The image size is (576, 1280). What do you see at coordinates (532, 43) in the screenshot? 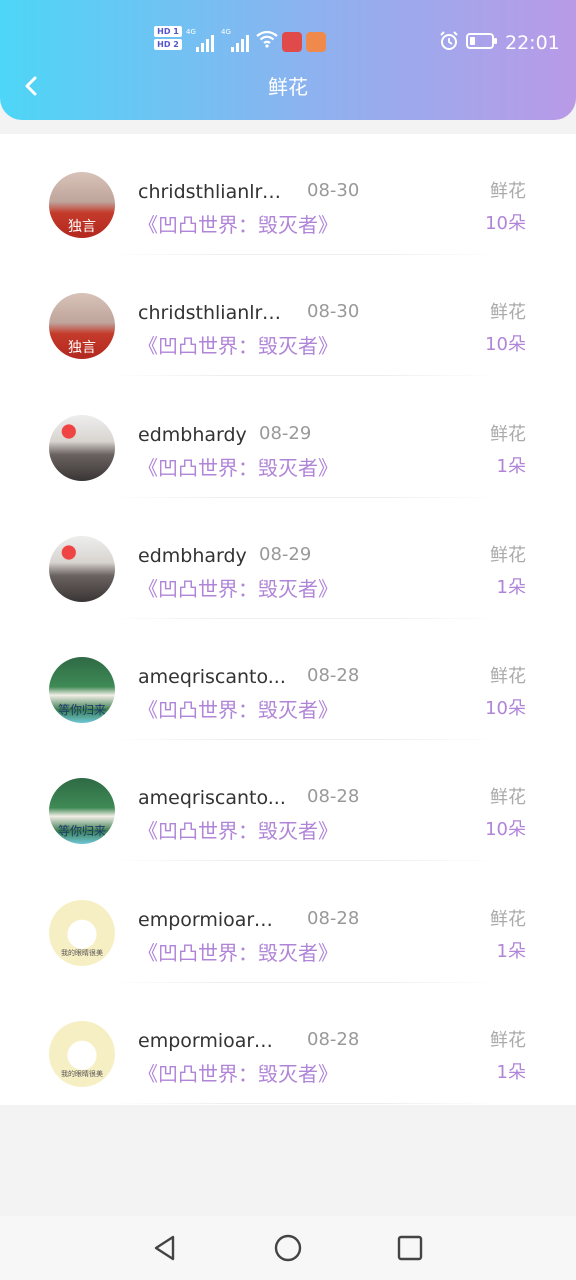
I see `status-time: 22:01` at bounding box center [532, 43].